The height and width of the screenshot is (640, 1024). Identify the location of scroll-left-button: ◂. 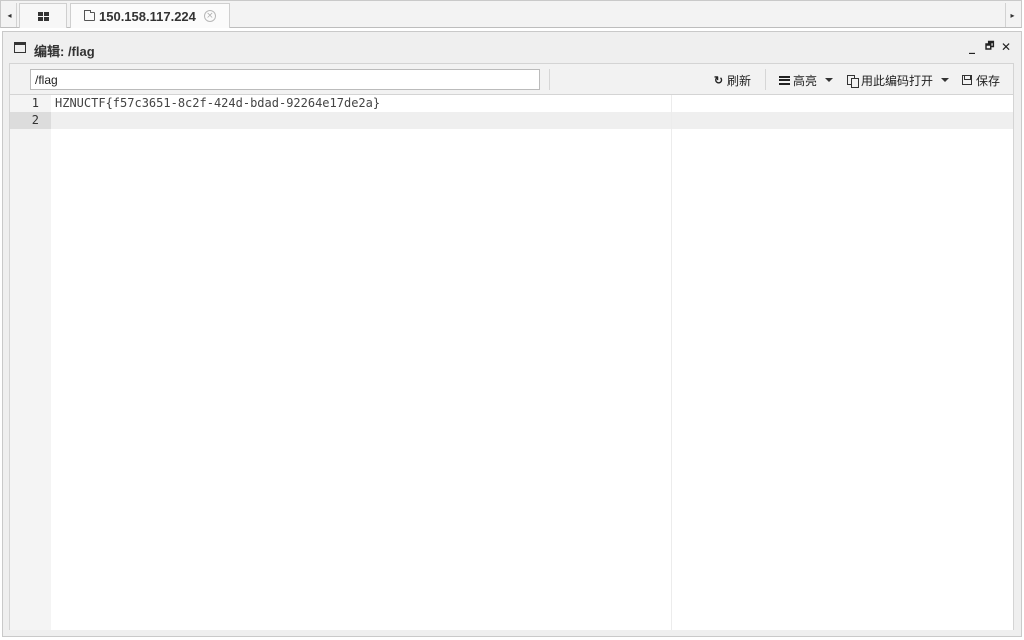
(10, 15).